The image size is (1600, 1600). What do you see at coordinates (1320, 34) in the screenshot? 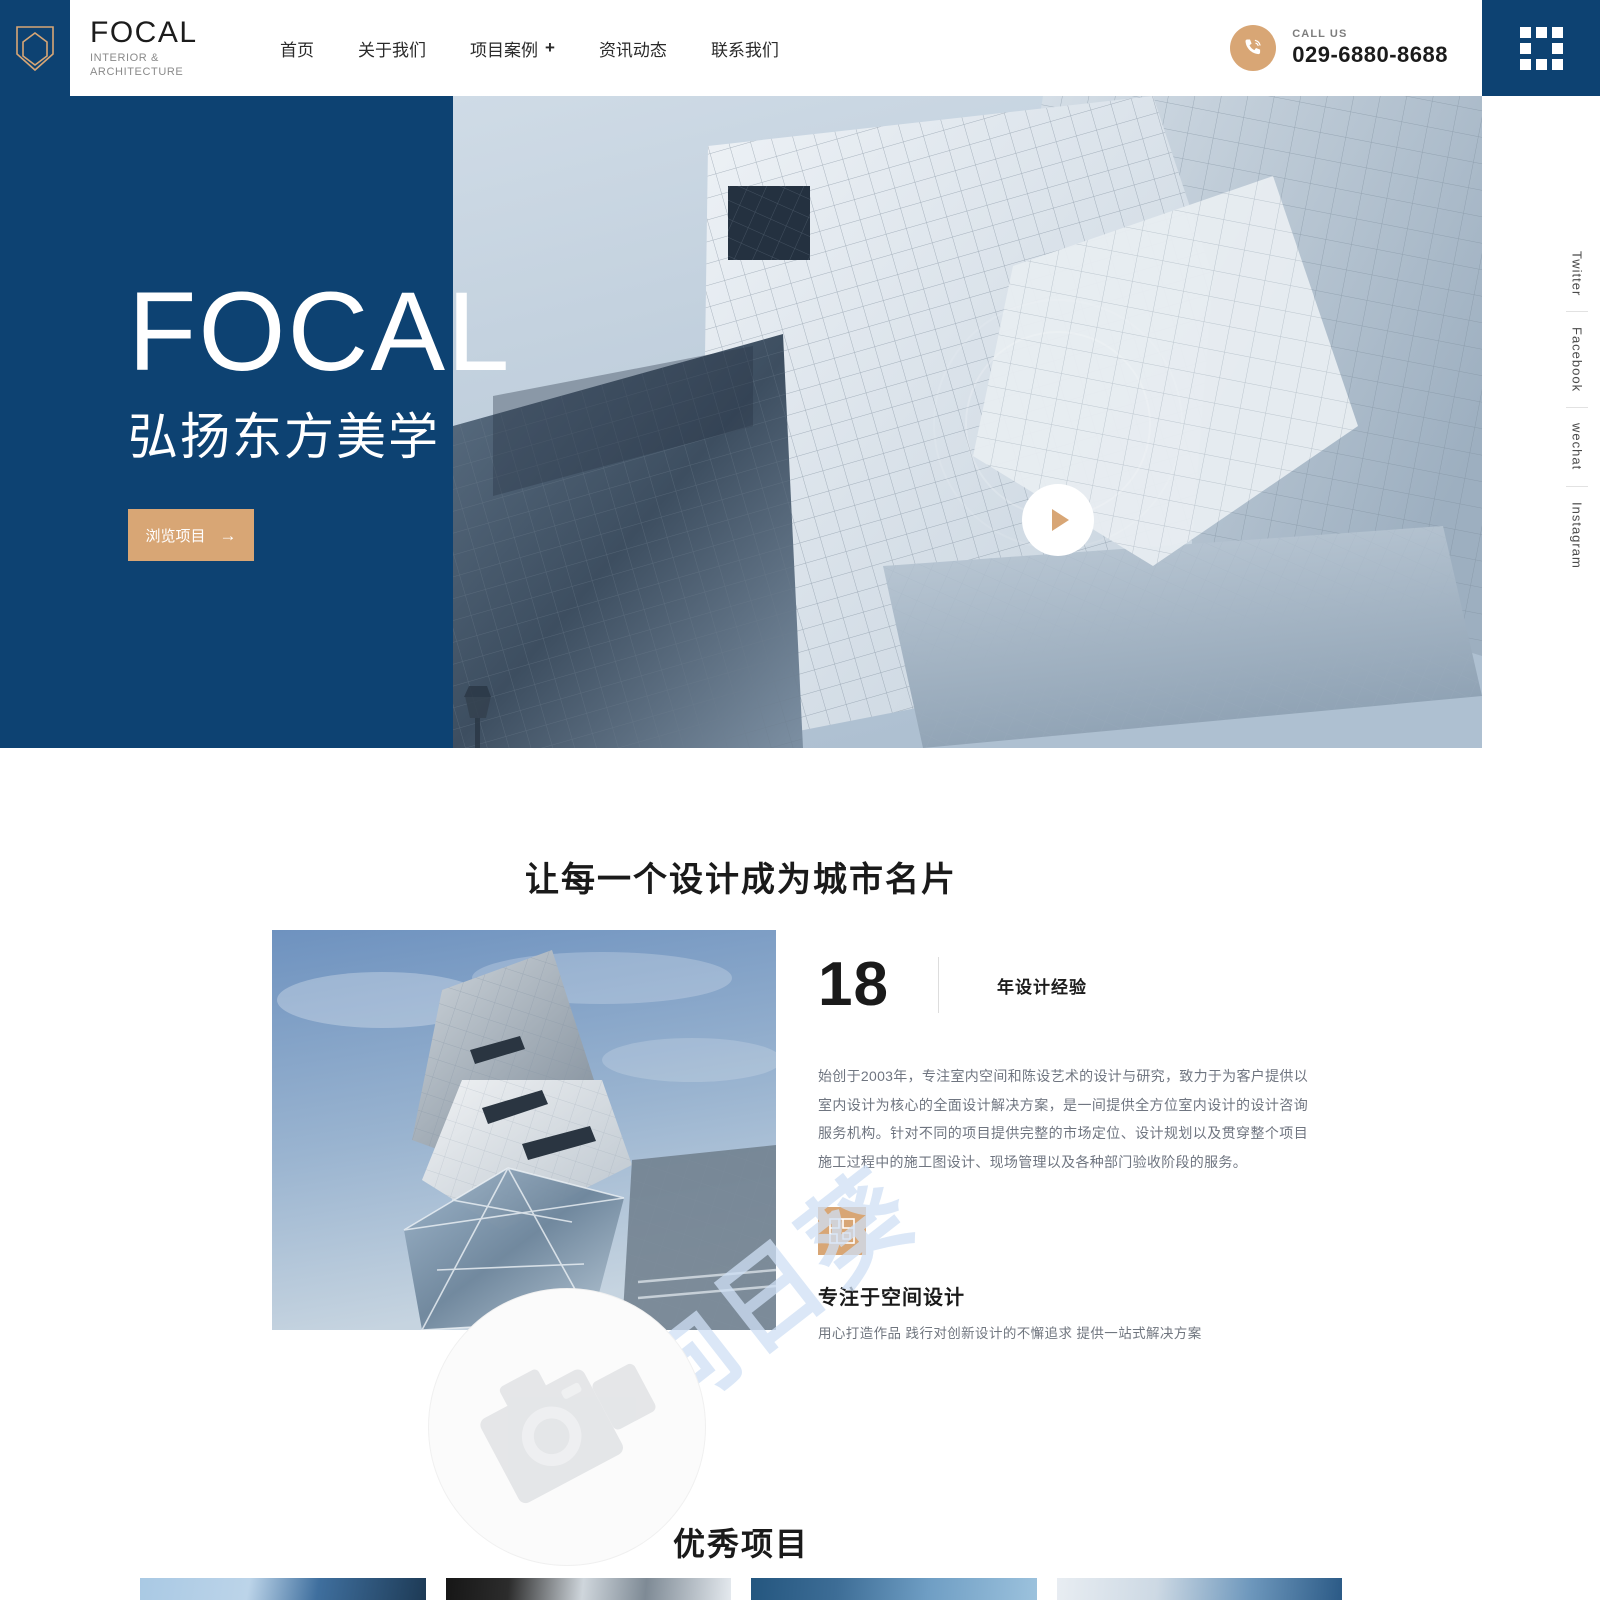
I see `call-us-label: CALL US` at bounding box center [1320, 34].